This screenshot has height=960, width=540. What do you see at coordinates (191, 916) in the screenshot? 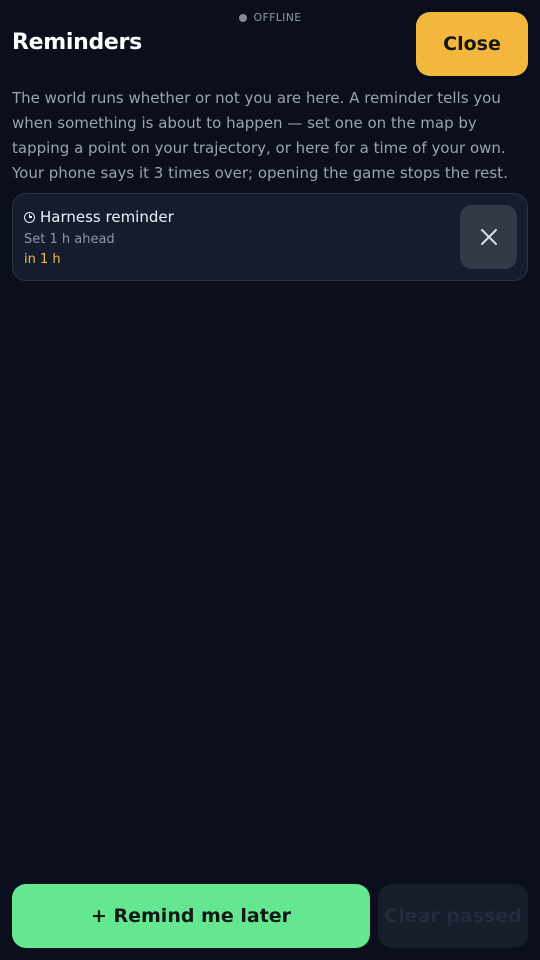
I see `remind-me-later-button: + Remind me later` at bounding box center [191, 916].